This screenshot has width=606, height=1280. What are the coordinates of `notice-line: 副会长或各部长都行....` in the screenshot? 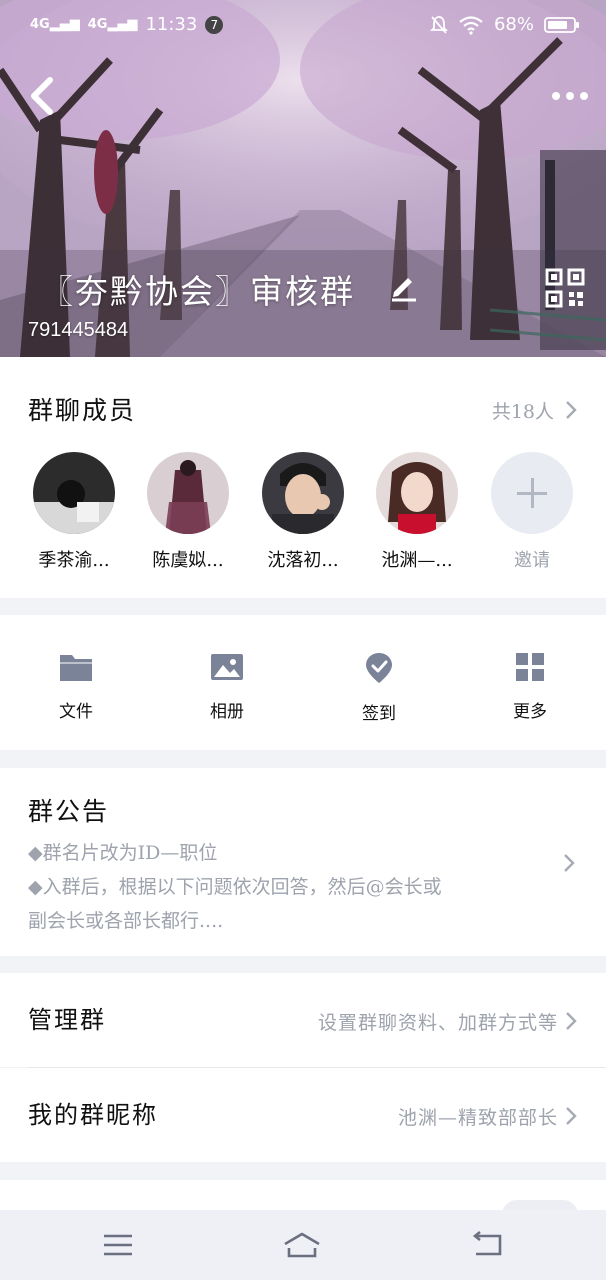 It's located at (126, 921).